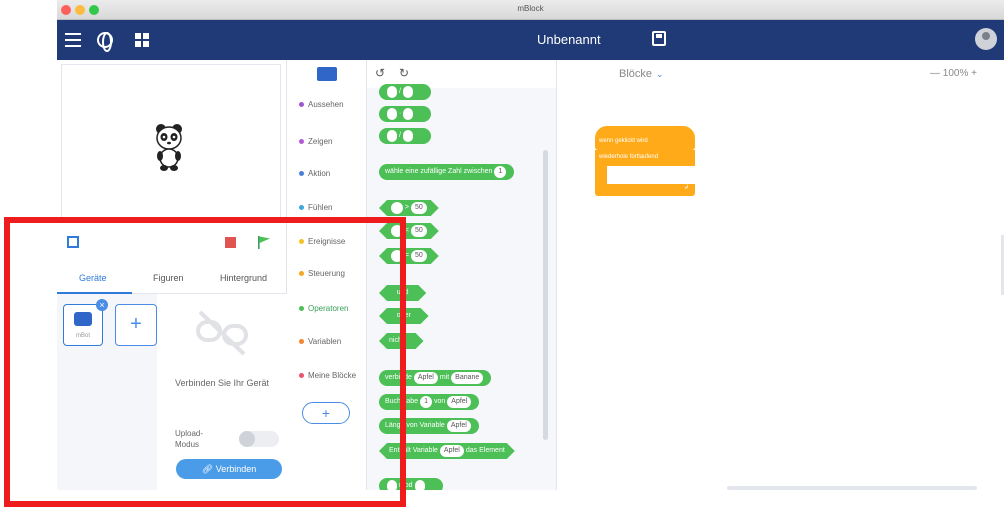 The width and height of the screenshot is (1004, 511). What do you see at coordinates (314, 173) in the screenshot?
I see `category-action: Aktion` at bounding box center [314, 173].